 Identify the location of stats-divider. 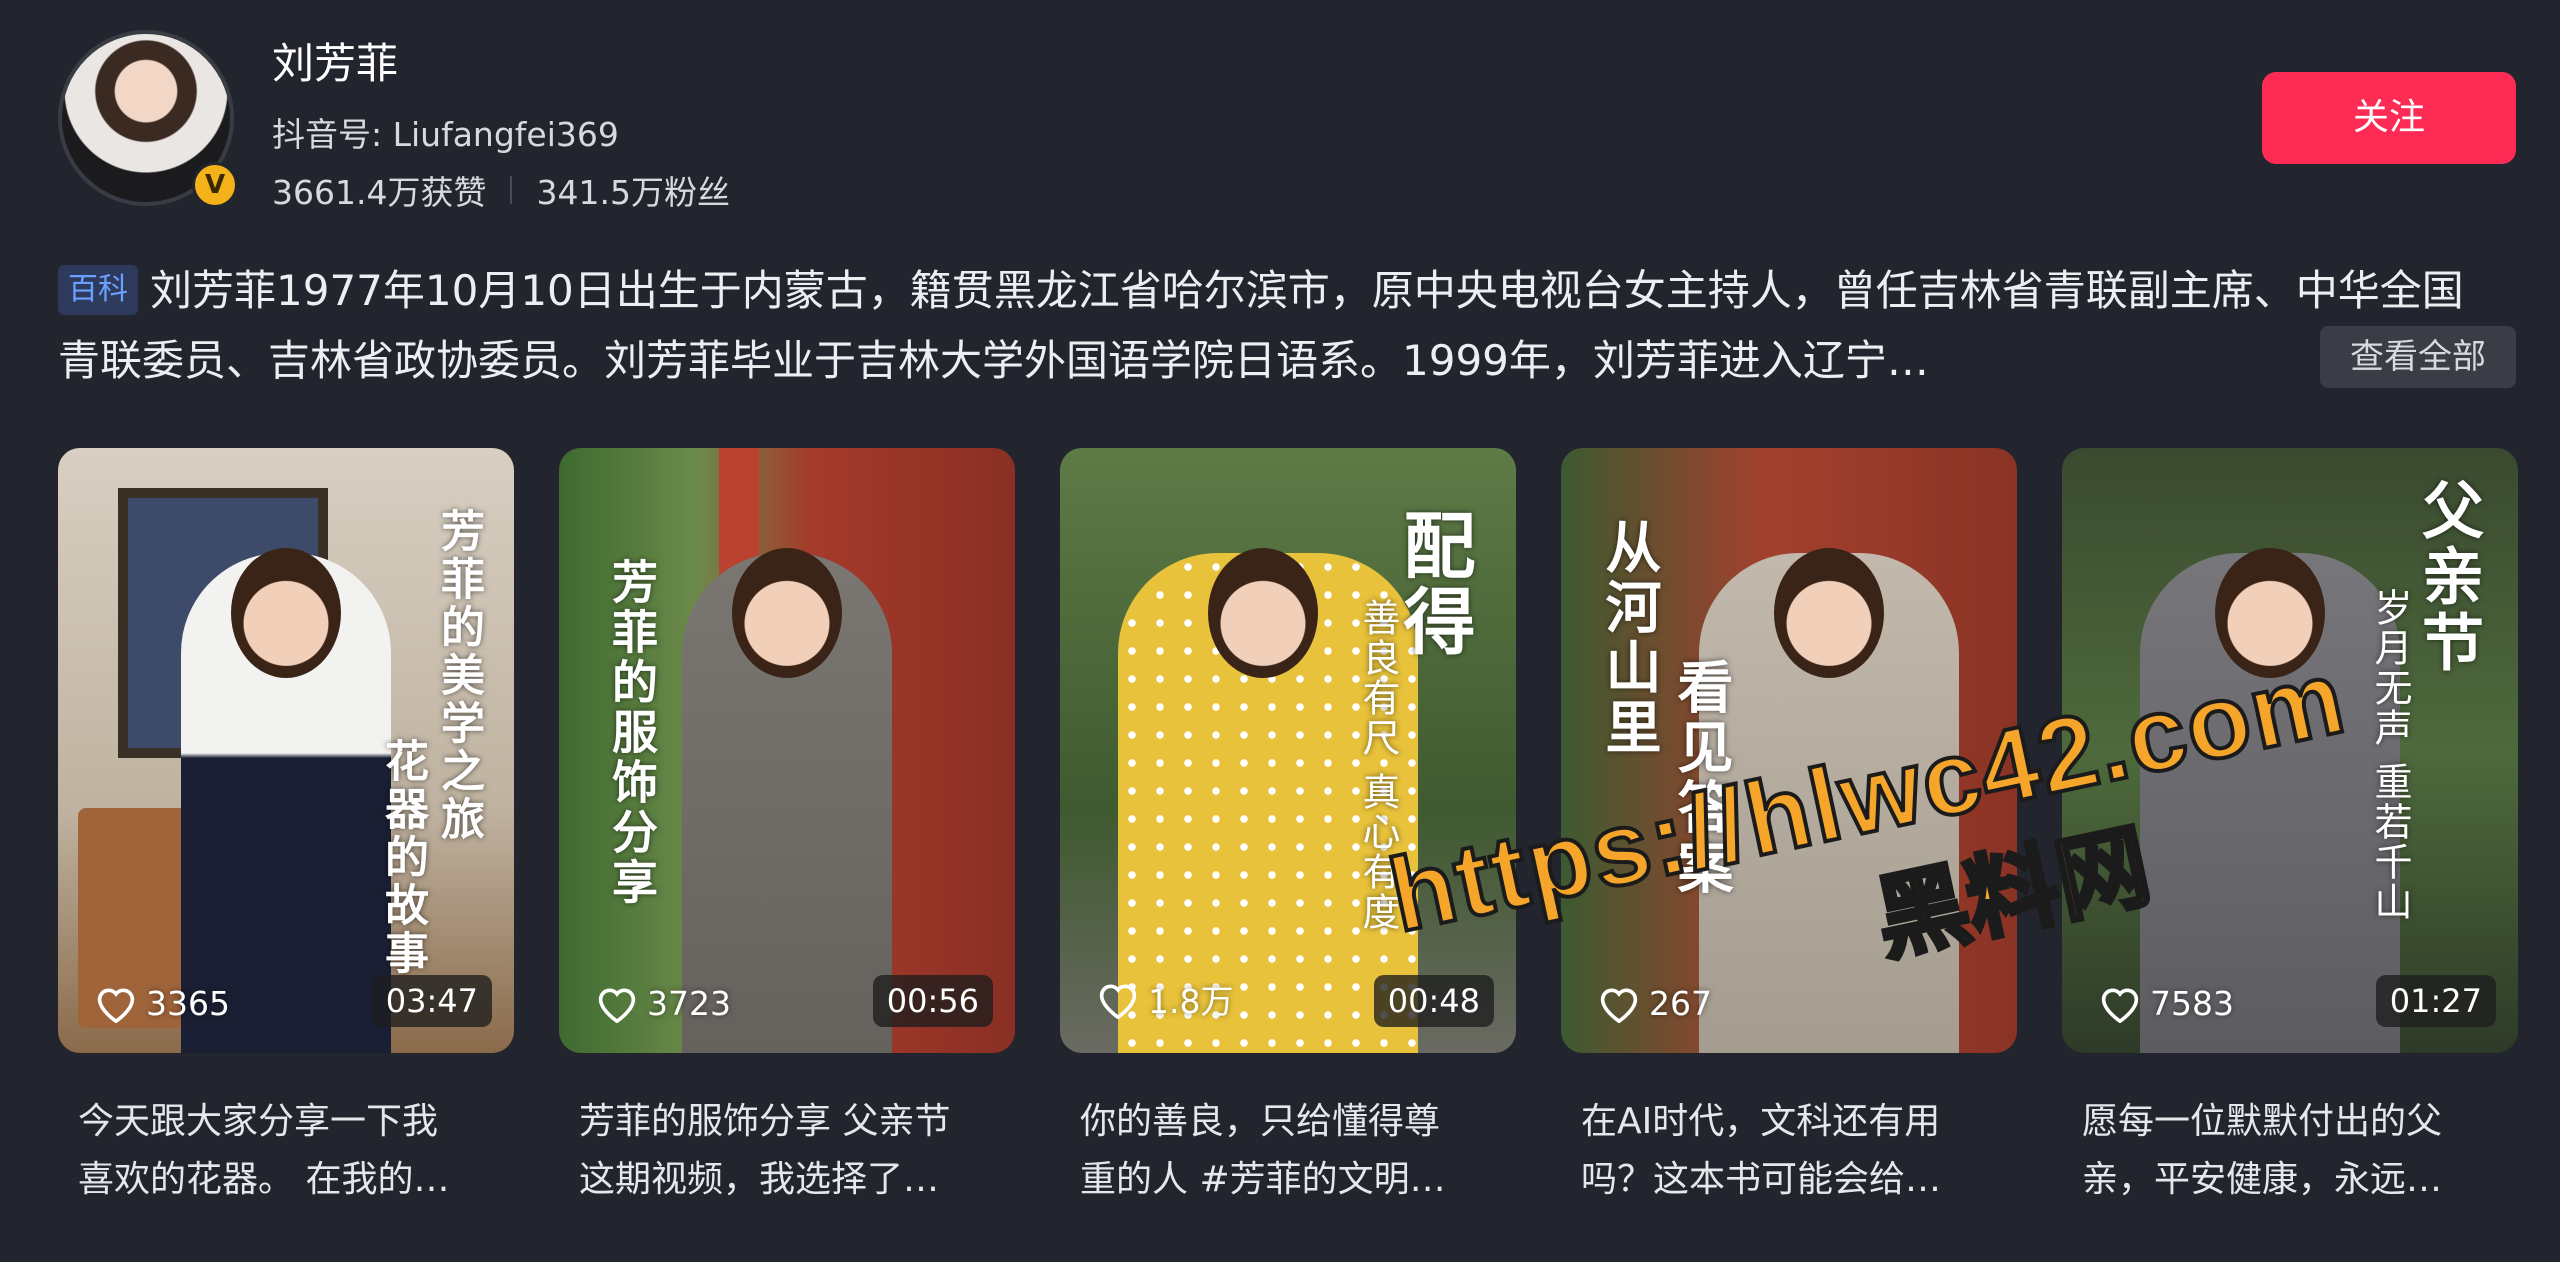
(511, 190).